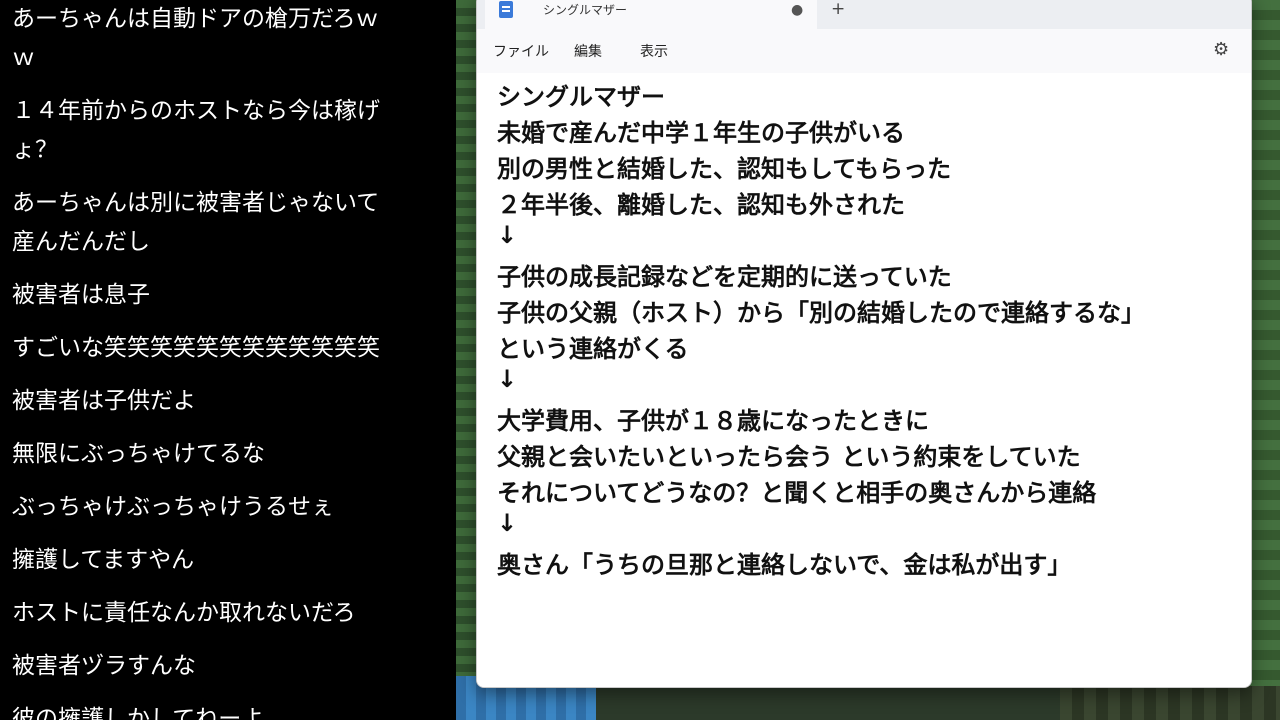 Image resolution: width=1280 pixels, height=720 pixels. I want to click on comment-text: あーちゃんは別に被害者じゃないて, so click(196, 203).